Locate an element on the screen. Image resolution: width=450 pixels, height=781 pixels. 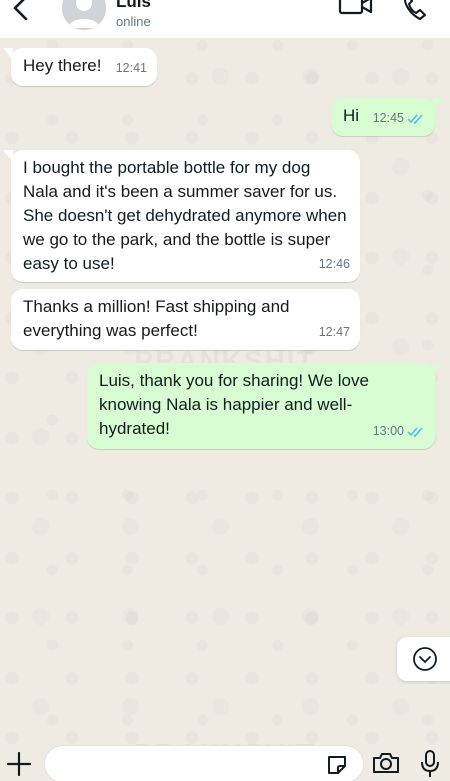
message-meta: 12:41 is located at coordinates (131, 68).